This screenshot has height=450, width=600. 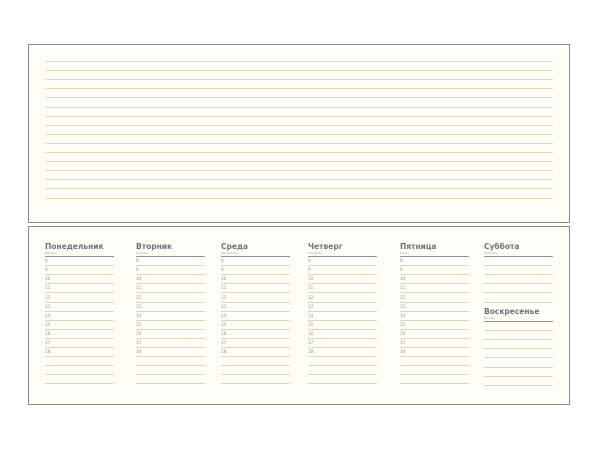 I want to click on day-column: Воскресенье Sunday, so click(x=518, y=349).